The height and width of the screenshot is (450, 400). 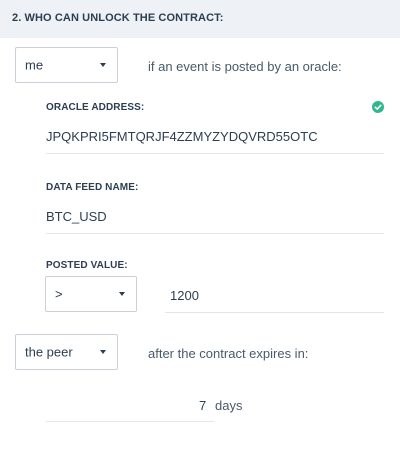 I want to click on oracle-address-underline, so click(x=215, y=153).